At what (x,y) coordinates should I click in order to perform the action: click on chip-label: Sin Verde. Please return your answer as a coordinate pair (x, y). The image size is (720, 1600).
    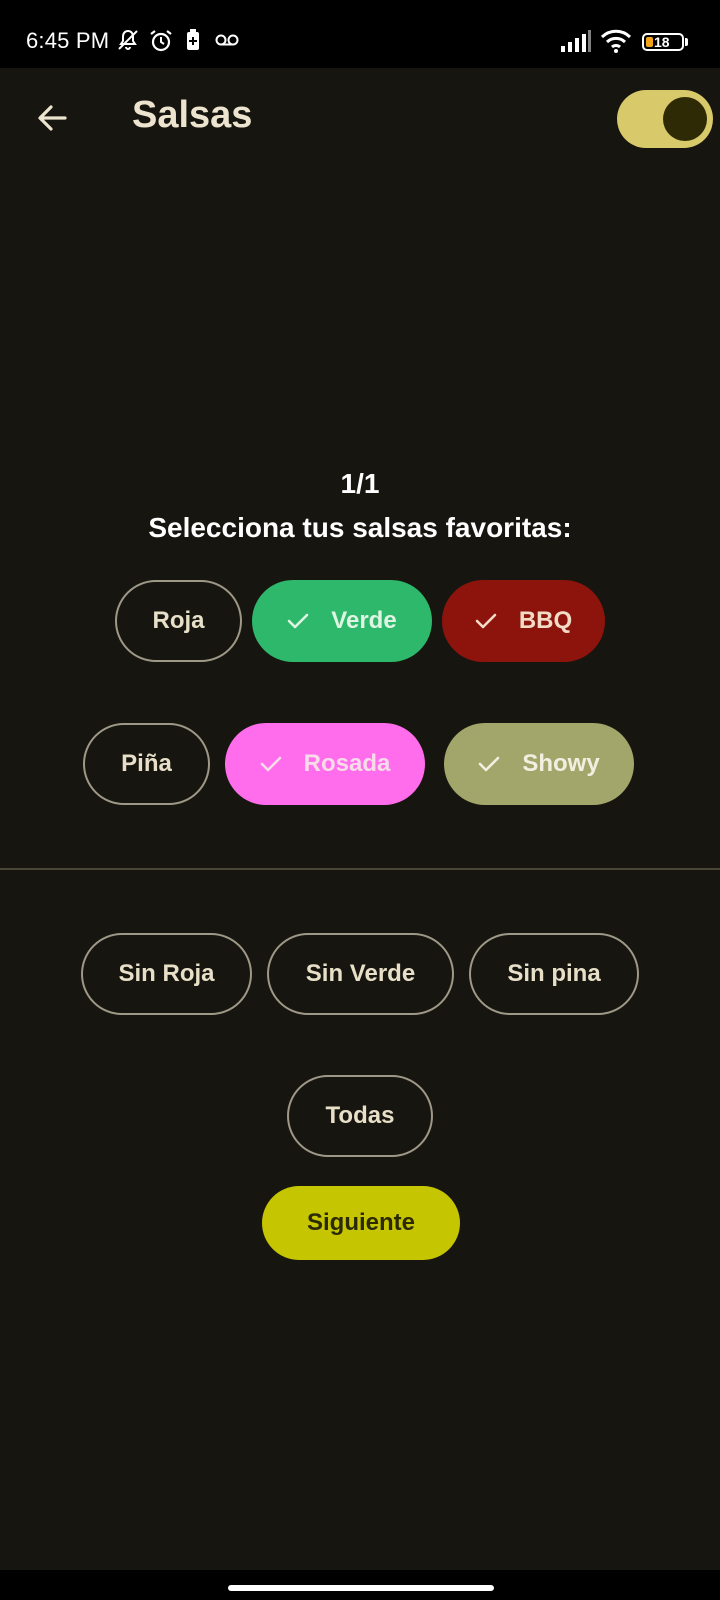
    Looking at the image, I should click on (360, 973).